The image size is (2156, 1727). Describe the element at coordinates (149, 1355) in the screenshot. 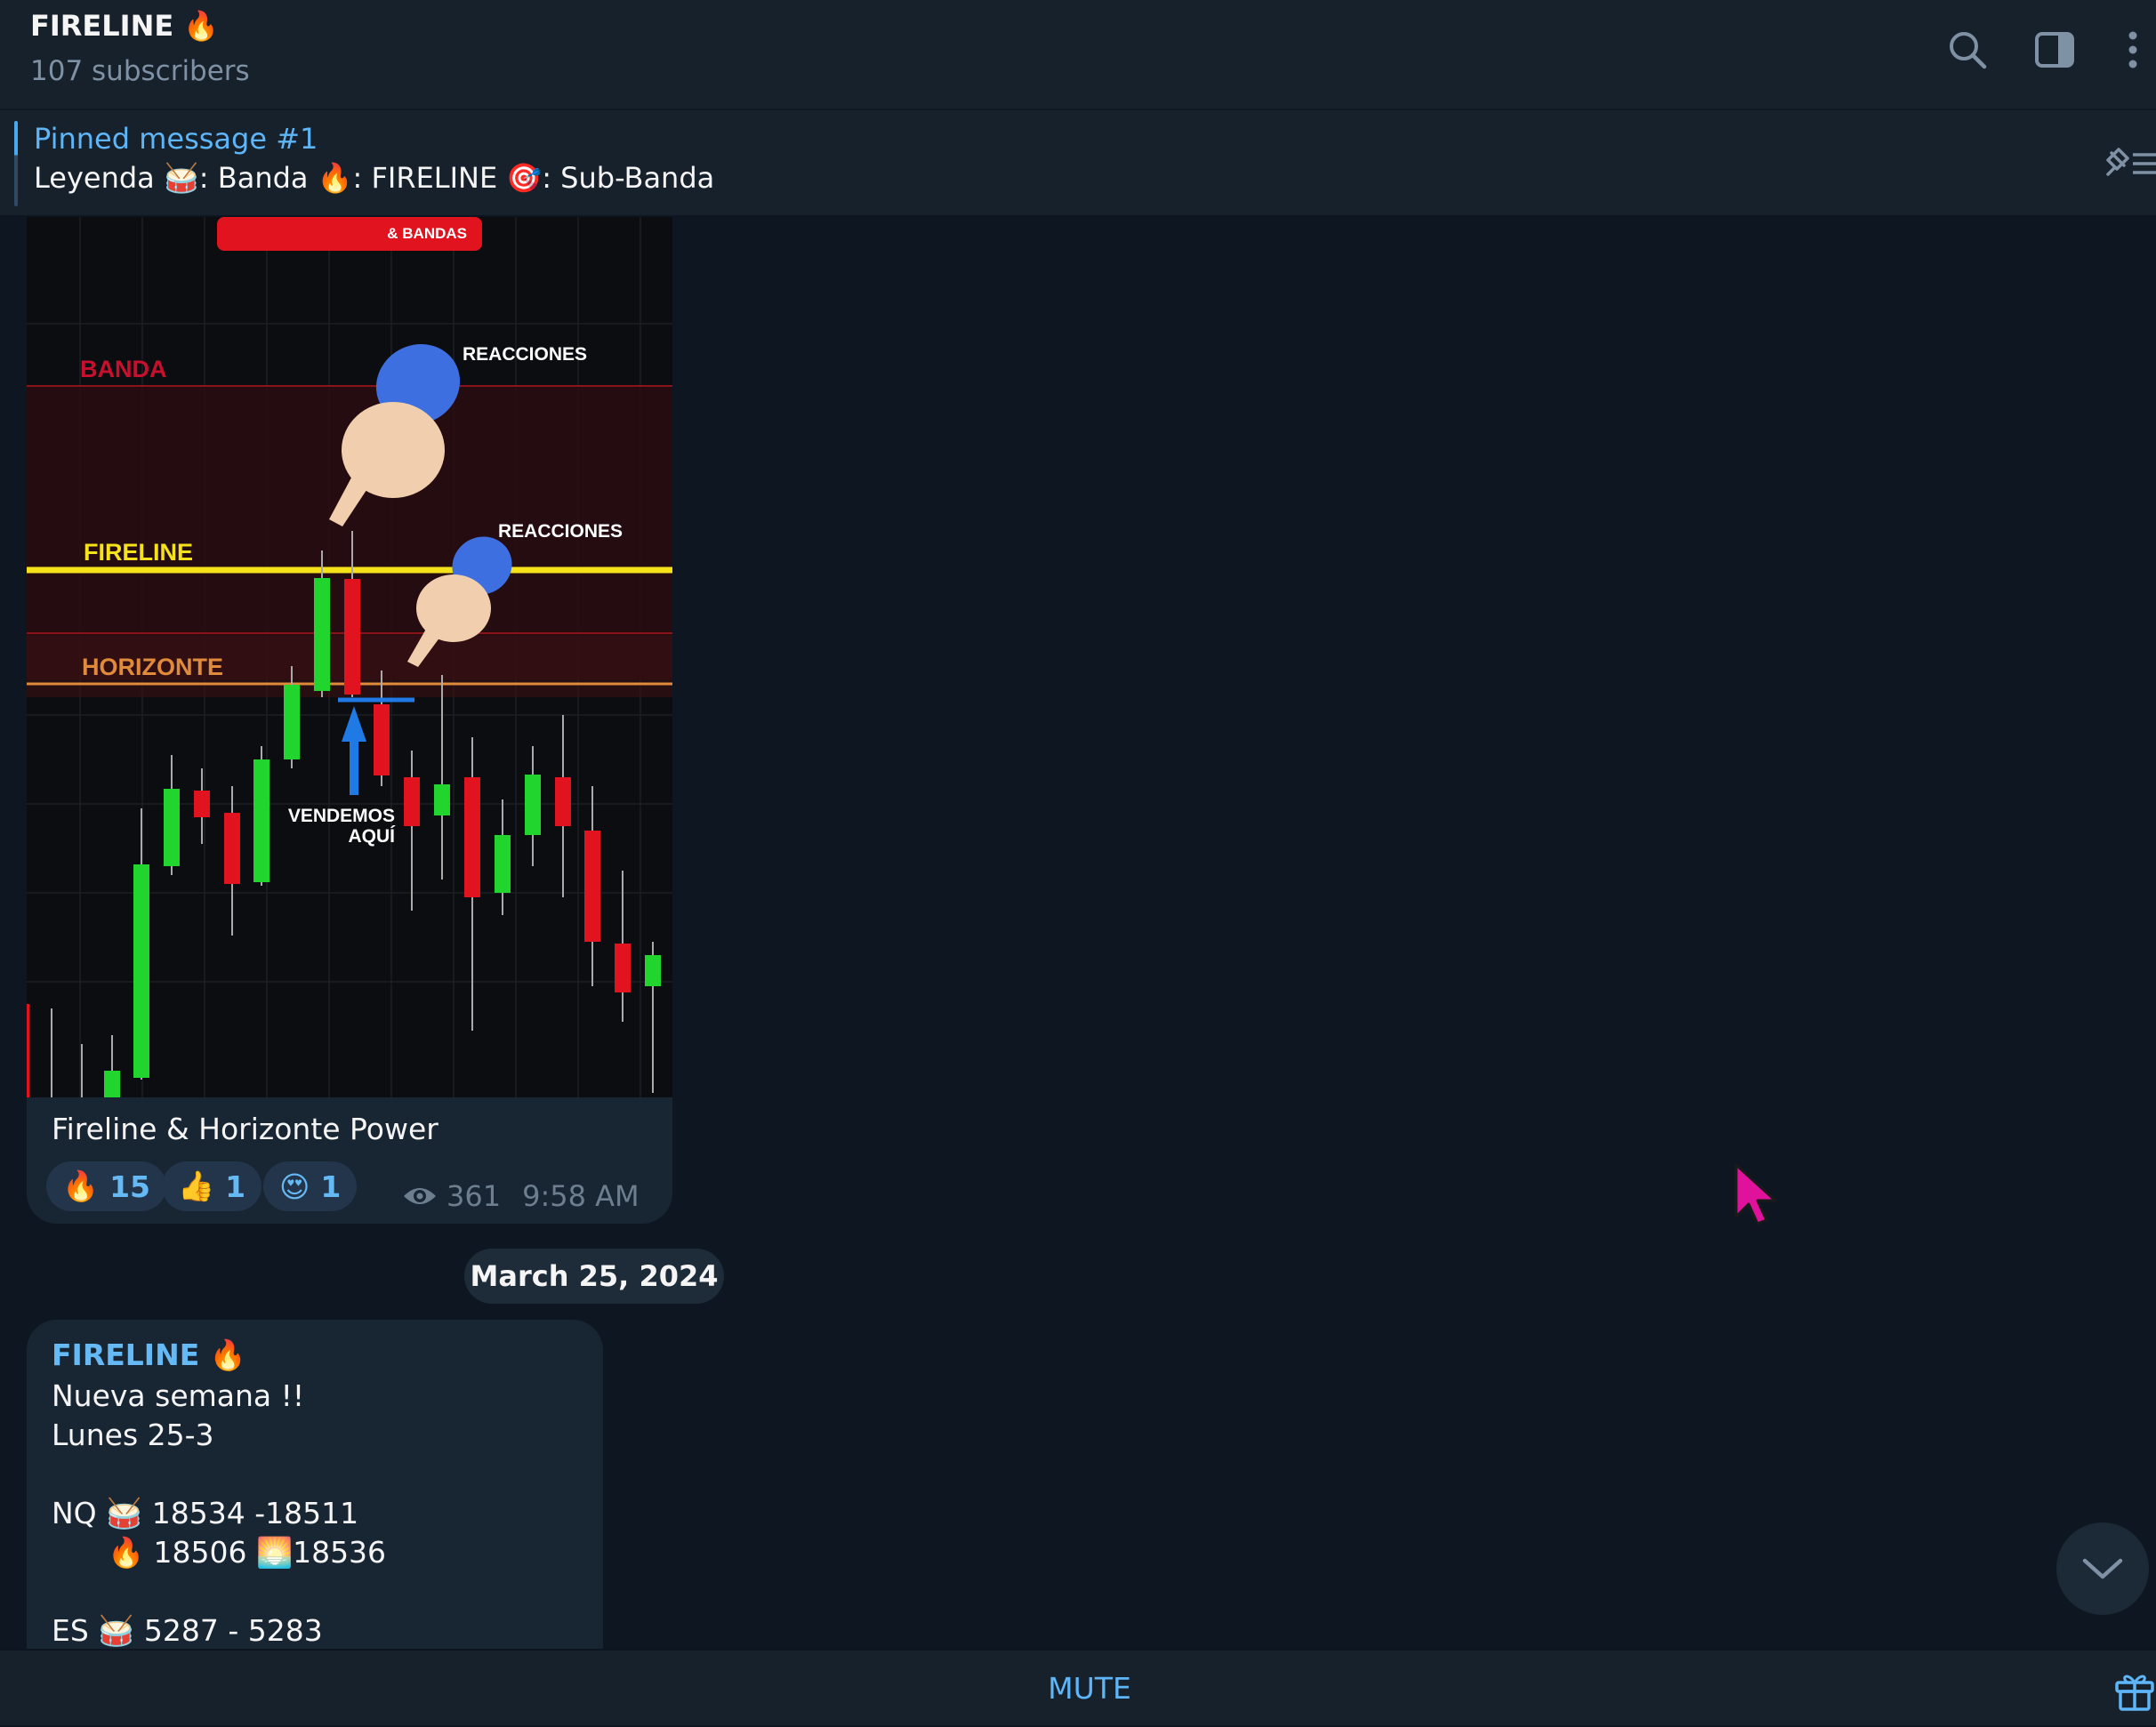

I see `message-sender: FIRELINE 🔥` at that location.